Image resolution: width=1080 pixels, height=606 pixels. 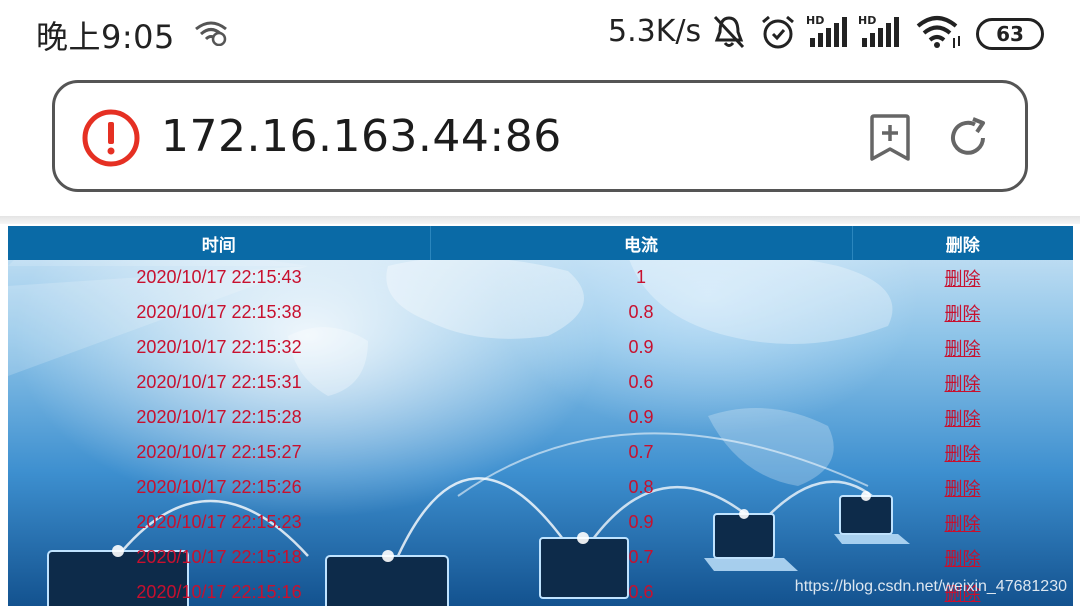 I want to click on cell-time: 2020/10/17 22:15:32, so click(x=219, y=347).